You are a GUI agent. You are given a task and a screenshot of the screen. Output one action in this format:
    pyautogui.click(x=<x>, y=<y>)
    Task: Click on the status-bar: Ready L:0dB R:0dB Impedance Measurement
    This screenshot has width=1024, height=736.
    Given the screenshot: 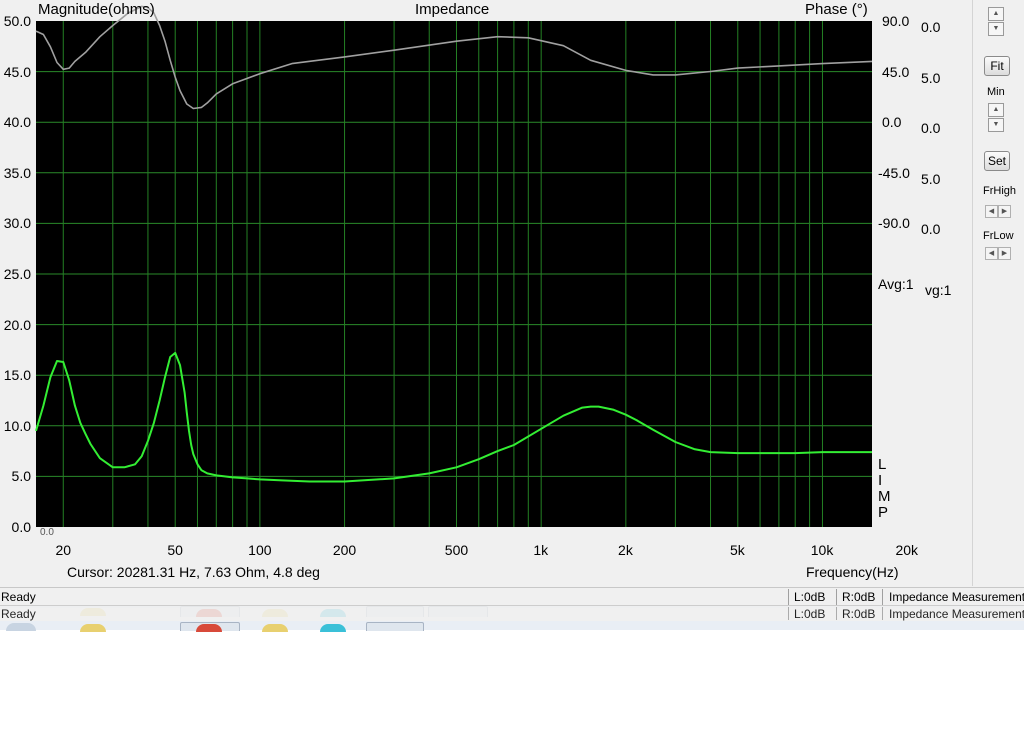 What is the action you would take?
    pyautogui.click(x=512, y=596)
    